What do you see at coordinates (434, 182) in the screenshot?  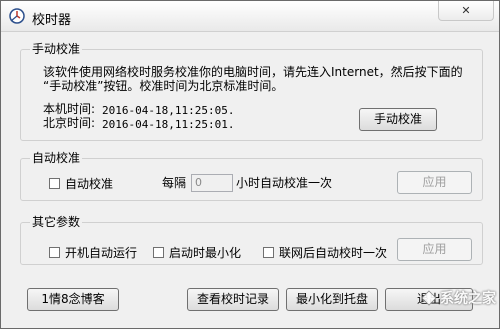 I see `auto-apply-button: 应用` at bounding box center [434, 182].